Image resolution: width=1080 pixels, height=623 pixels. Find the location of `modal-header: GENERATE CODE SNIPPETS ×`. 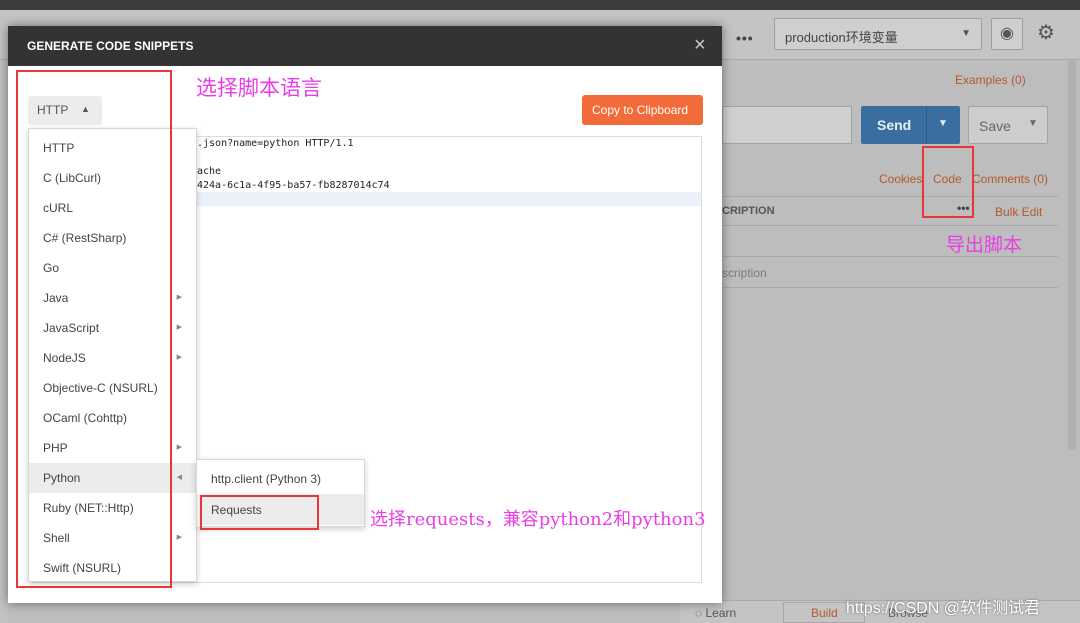

modal-header: GENERATE CODE SNIPPETS × is located at coordinates (365, 46).